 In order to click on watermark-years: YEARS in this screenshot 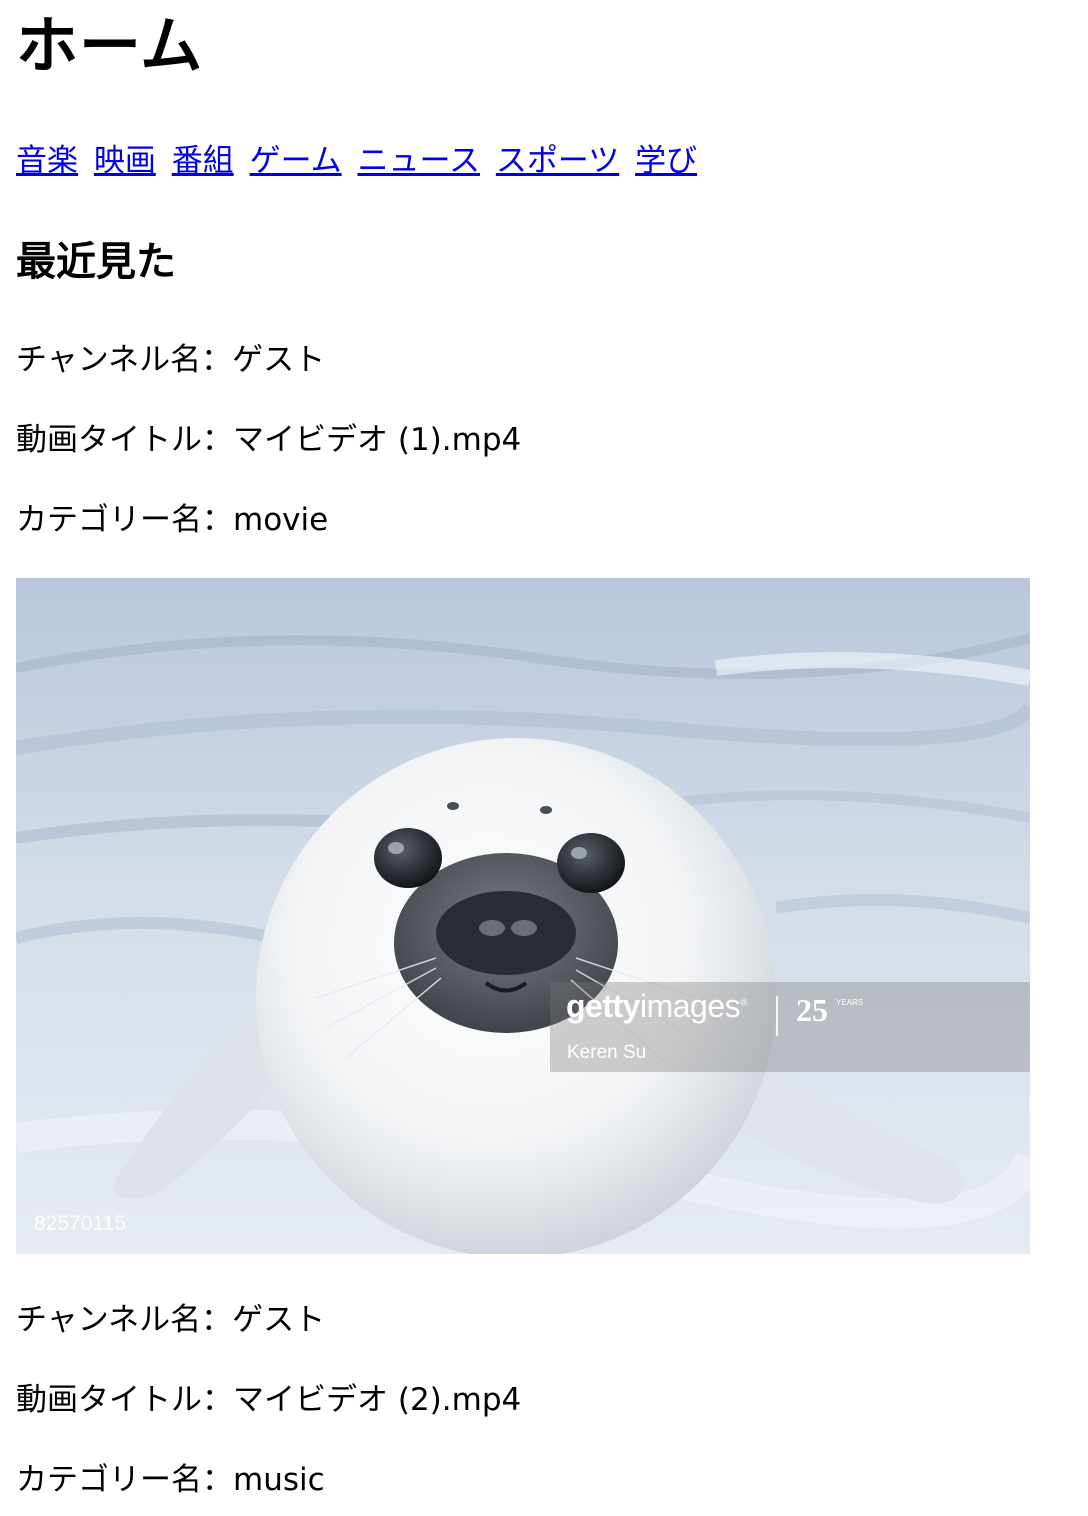, I will do `click(850, 1002)`.